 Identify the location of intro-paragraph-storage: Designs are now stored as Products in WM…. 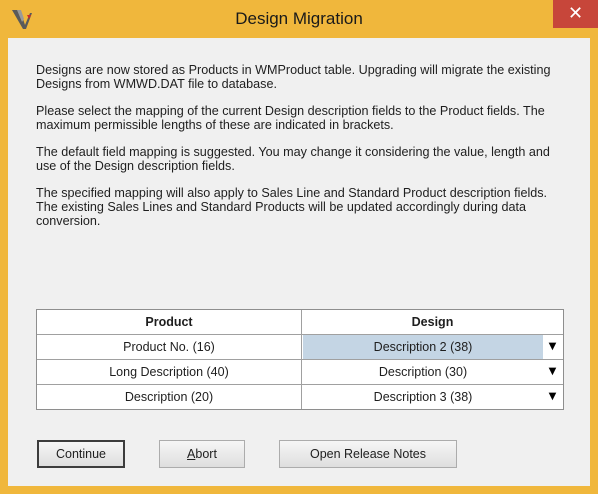
(293, 77).